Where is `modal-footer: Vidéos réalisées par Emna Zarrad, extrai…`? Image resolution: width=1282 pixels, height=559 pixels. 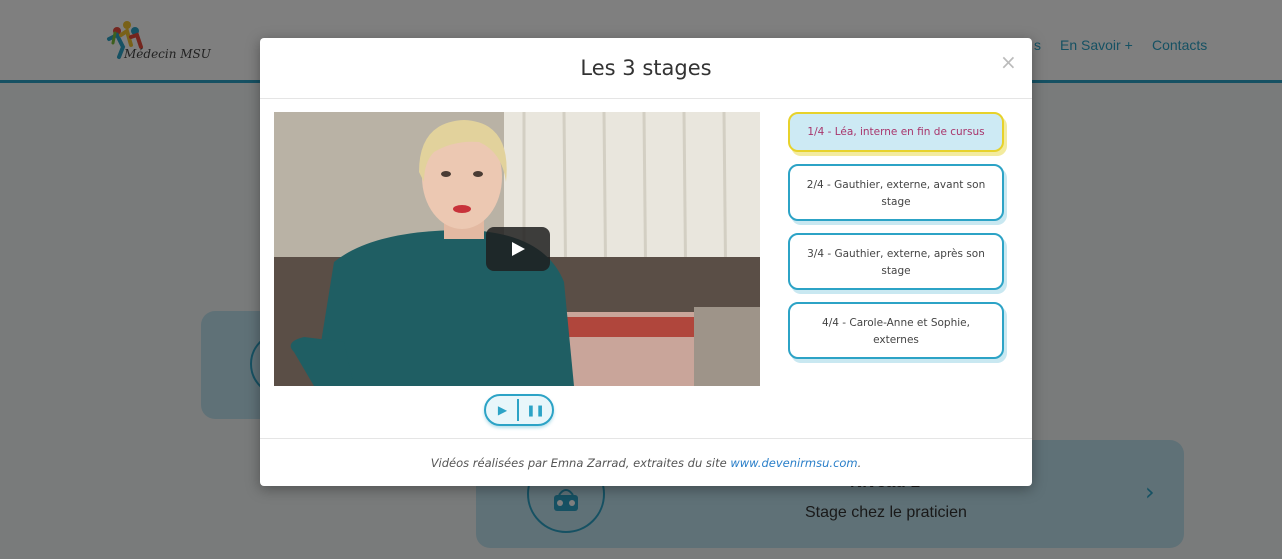
modal-footer: Vidéos réalisées par Emna Zarrad, extrai… is located at coordinates (646, 462).